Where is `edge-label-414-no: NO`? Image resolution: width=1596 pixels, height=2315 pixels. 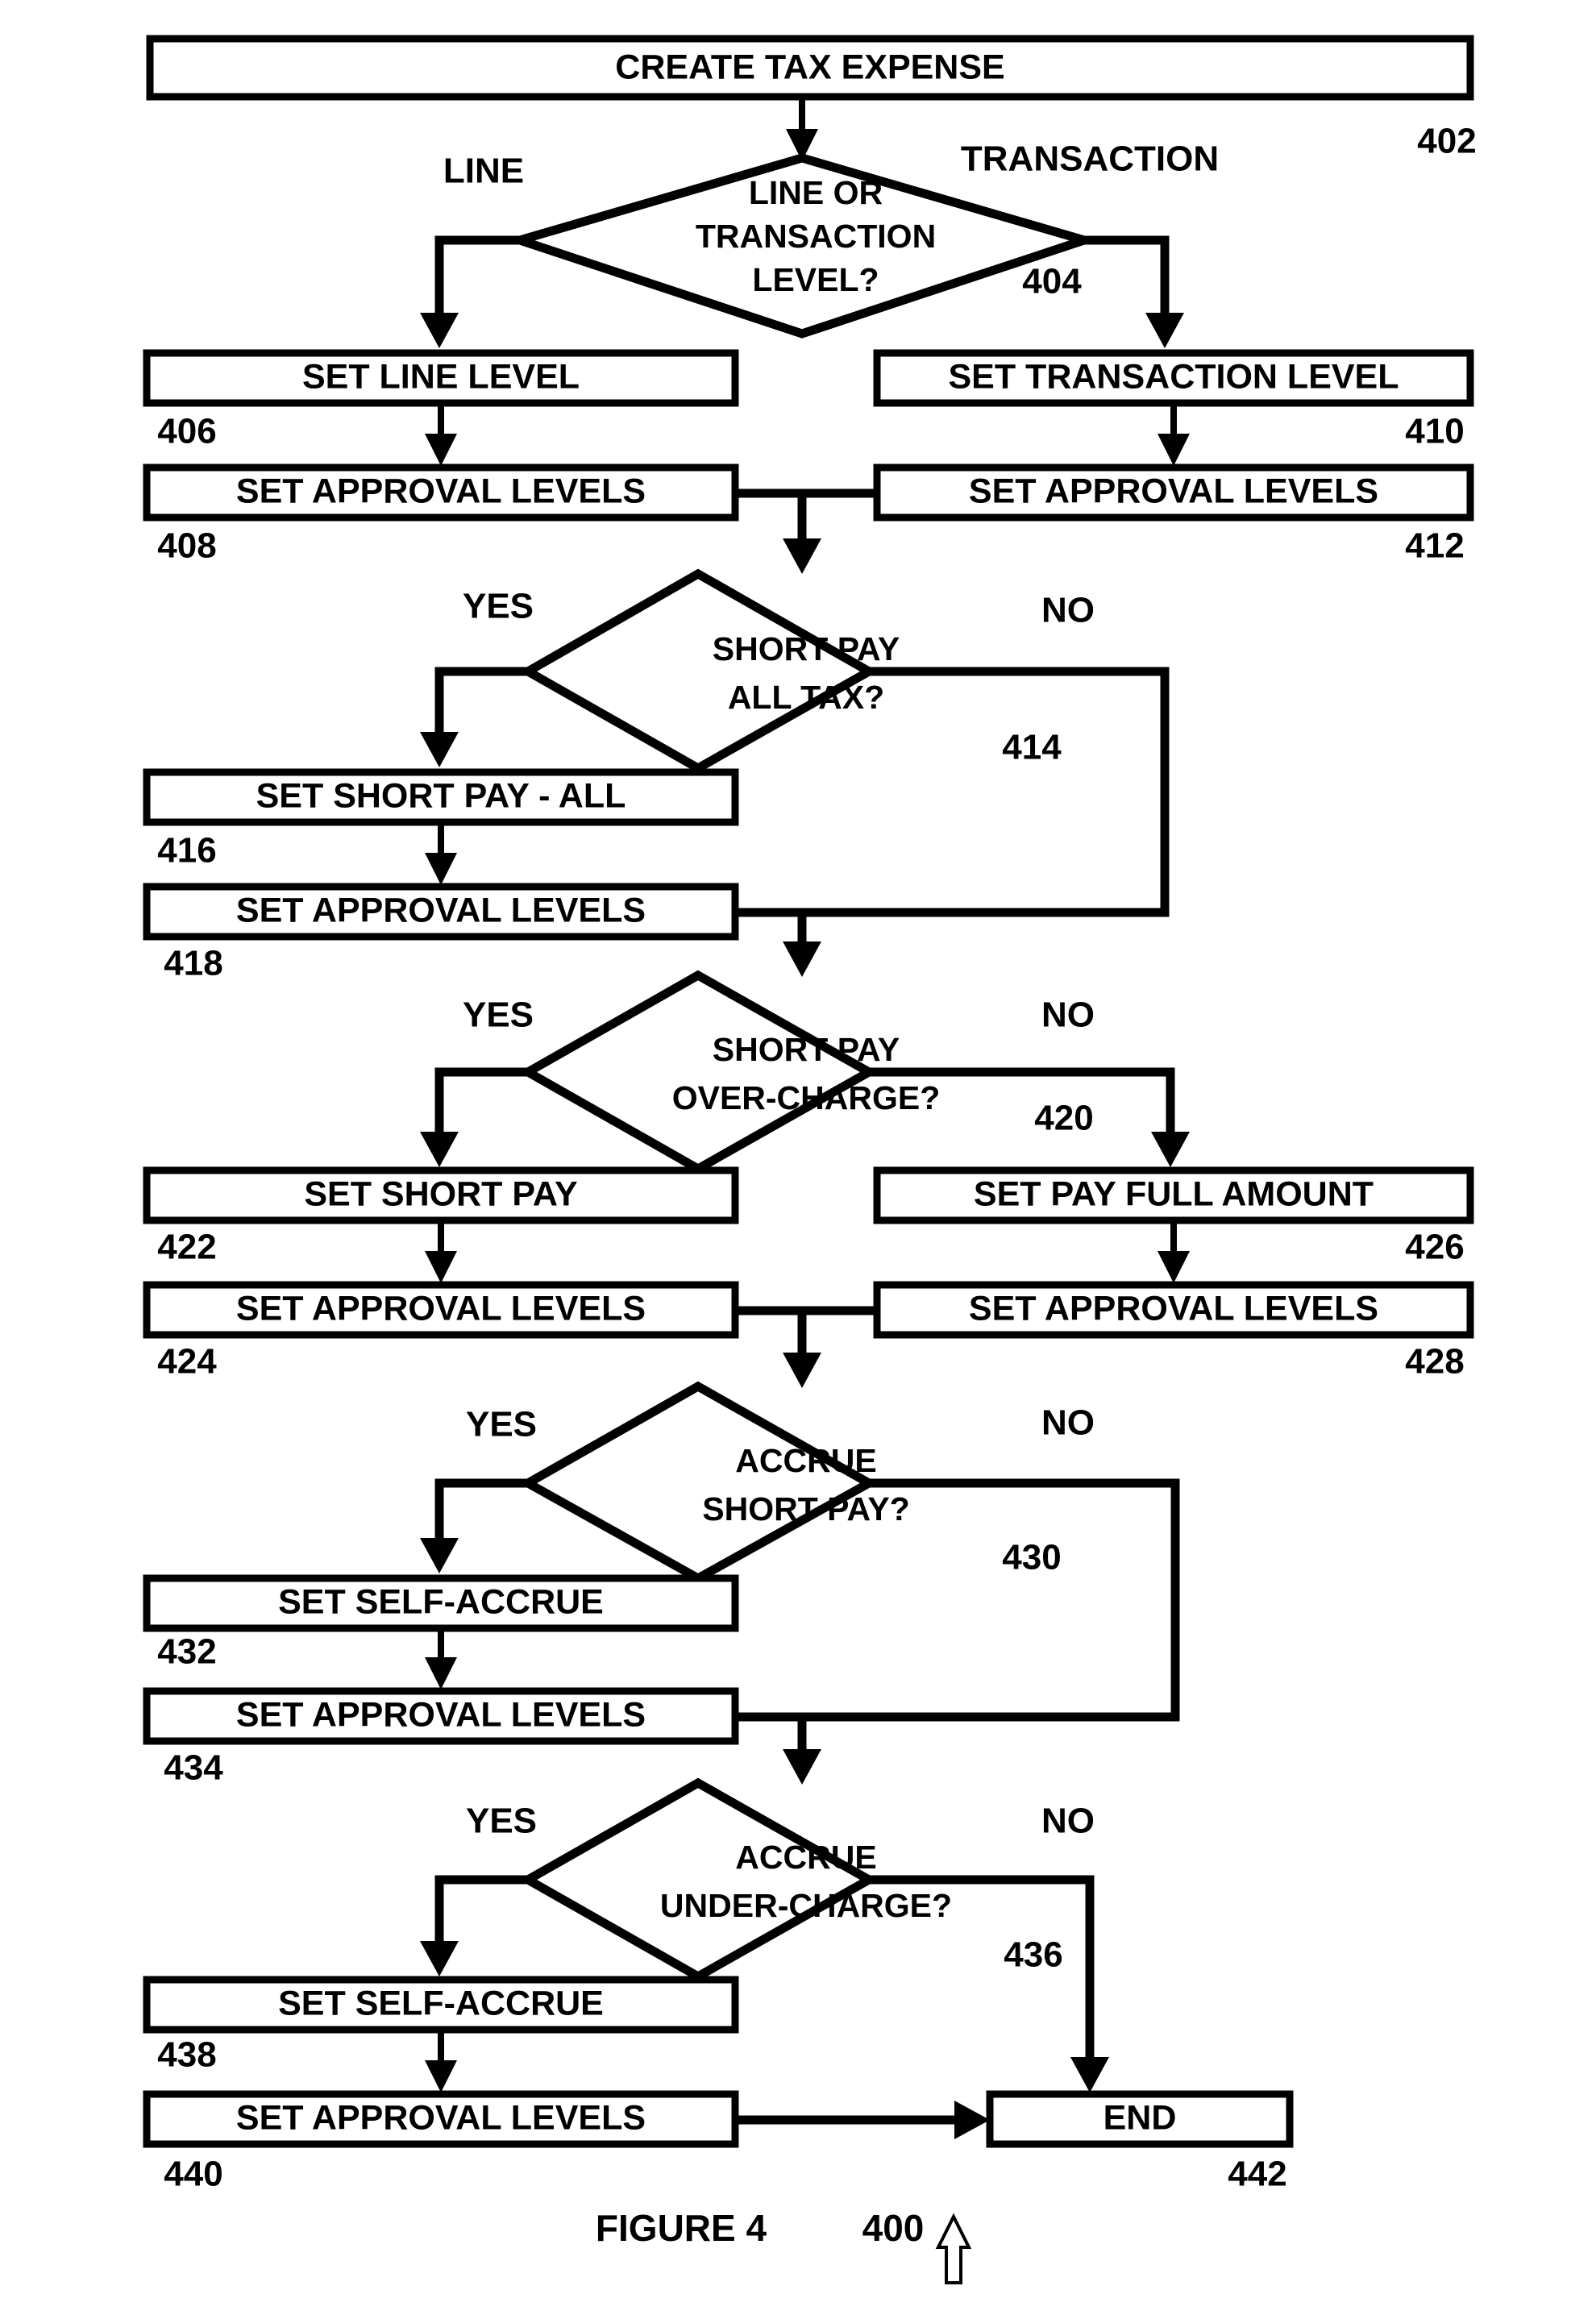
edge-label-414-no: NO is located at coordinates (1068, 610).